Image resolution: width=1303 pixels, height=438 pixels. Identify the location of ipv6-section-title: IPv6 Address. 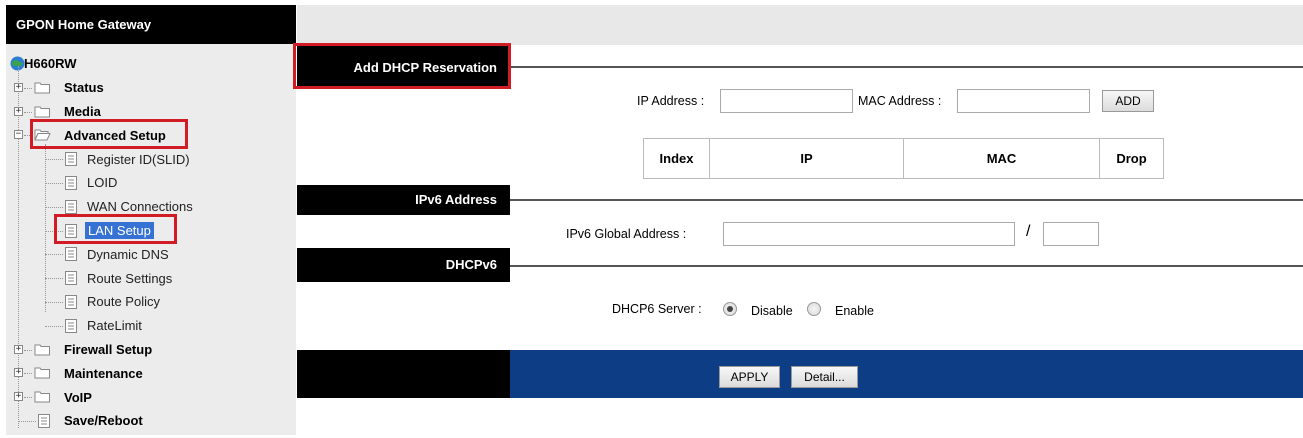
(403, 200).